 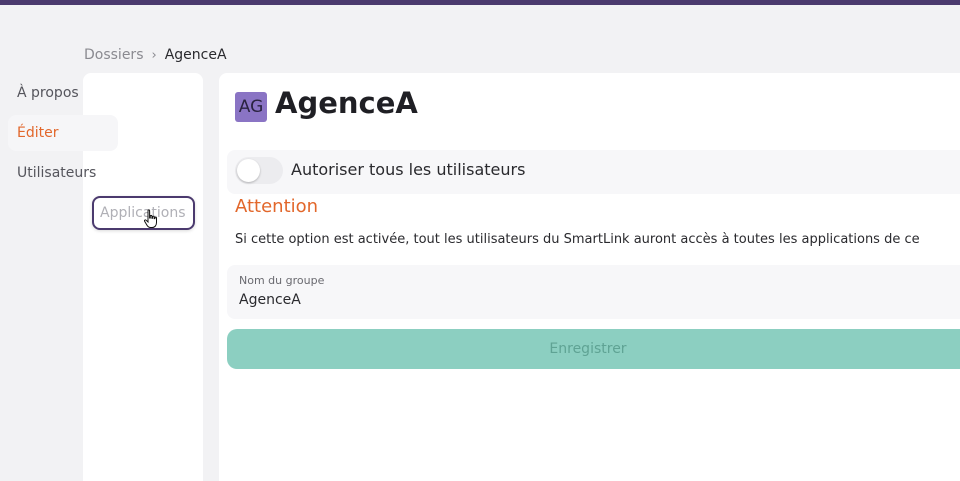 What do you see at coordinates (114, 55) in the screenshot?
I see `breadcrumb-dossiers-link: Dossiers` at bounding box center [114, 55].